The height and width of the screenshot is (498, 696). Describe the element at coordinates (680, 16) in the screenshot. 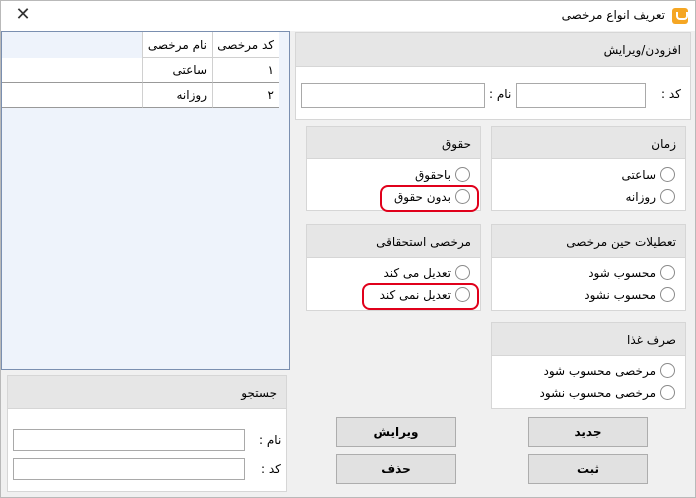

I see `app-icon` at that location.